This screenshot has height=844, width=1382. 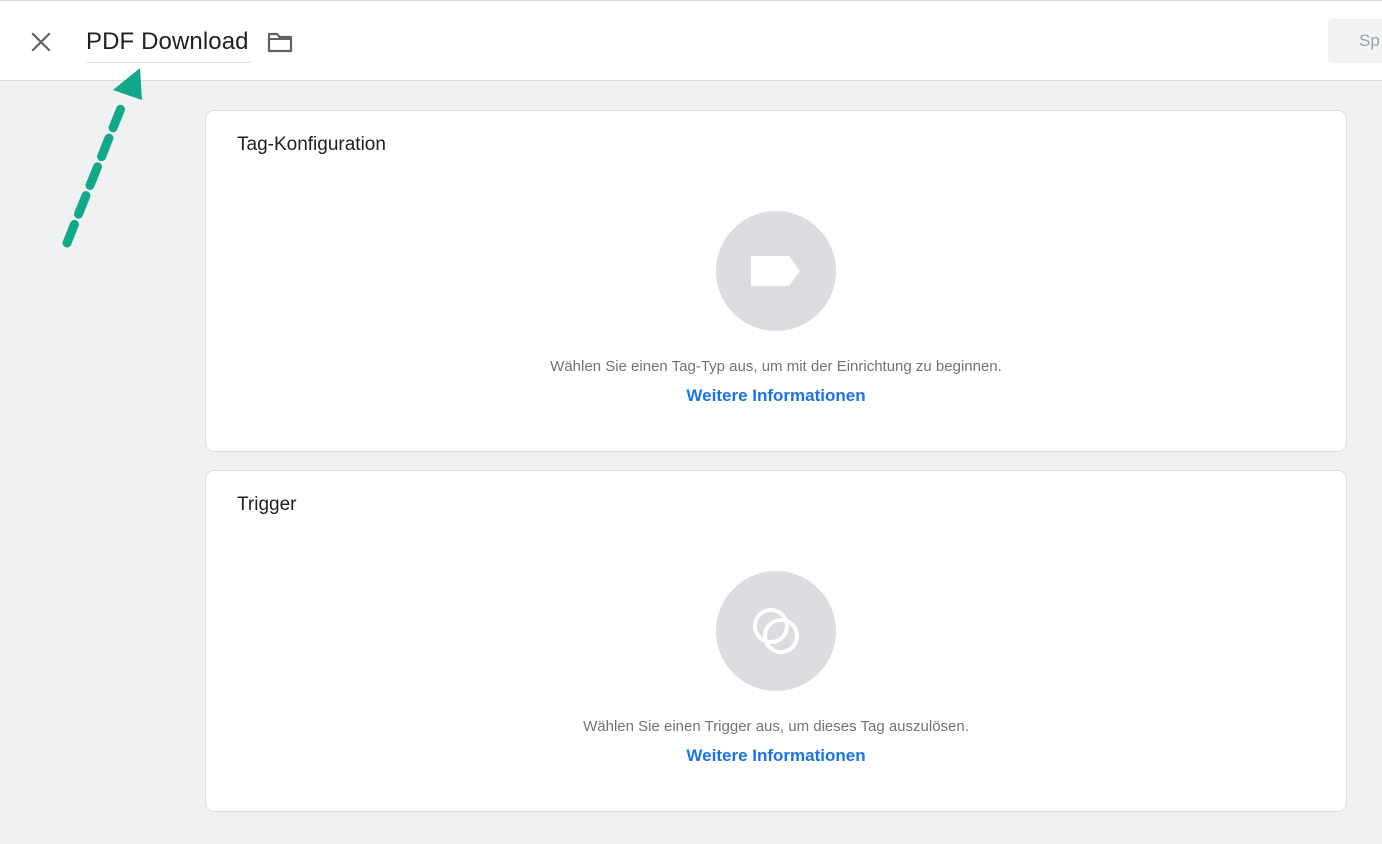 I want to click on trigger-title: Trigger, so click(x=267, y=504).